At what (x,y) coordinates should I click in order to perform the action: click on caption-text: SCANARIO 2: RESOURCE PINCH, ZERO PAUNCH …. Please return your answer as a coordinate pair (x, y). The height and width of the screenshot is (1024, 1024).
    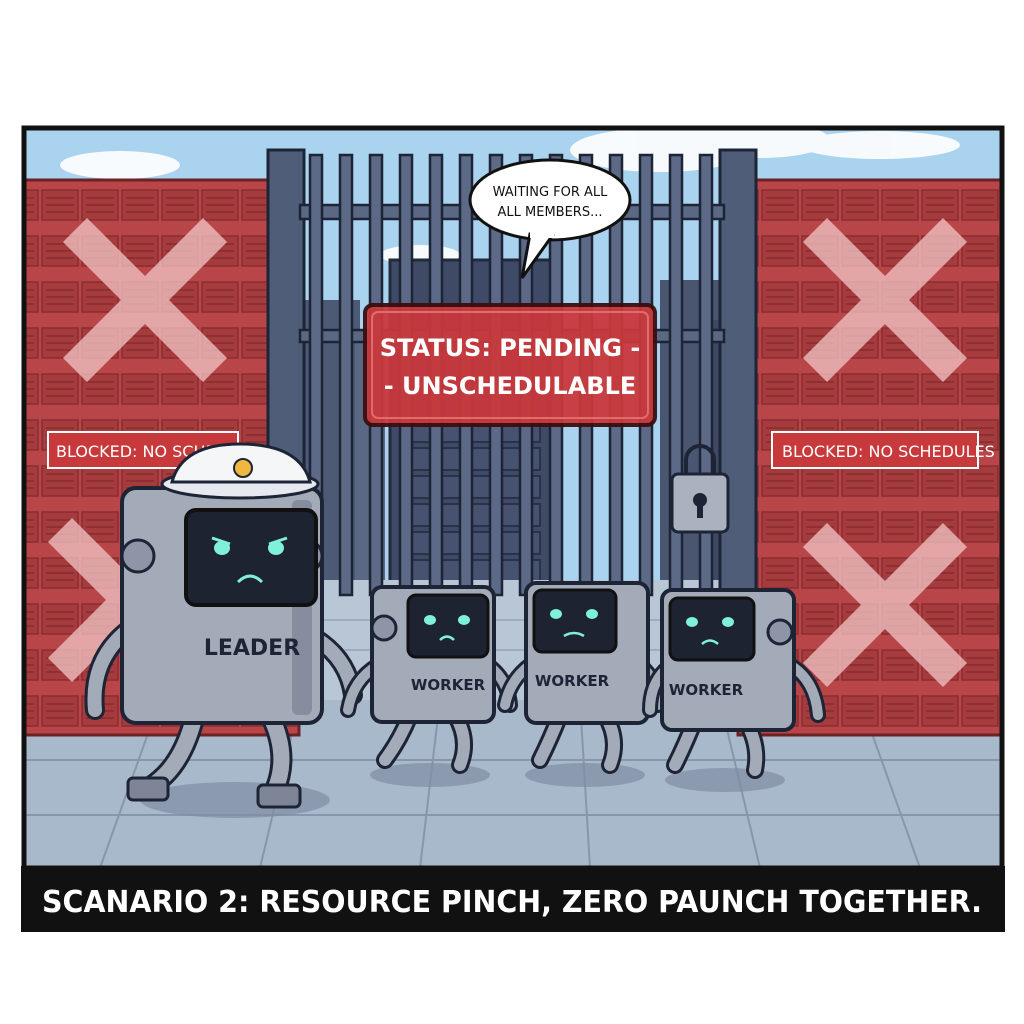
    Looking at the image, I should click on (512, 902).